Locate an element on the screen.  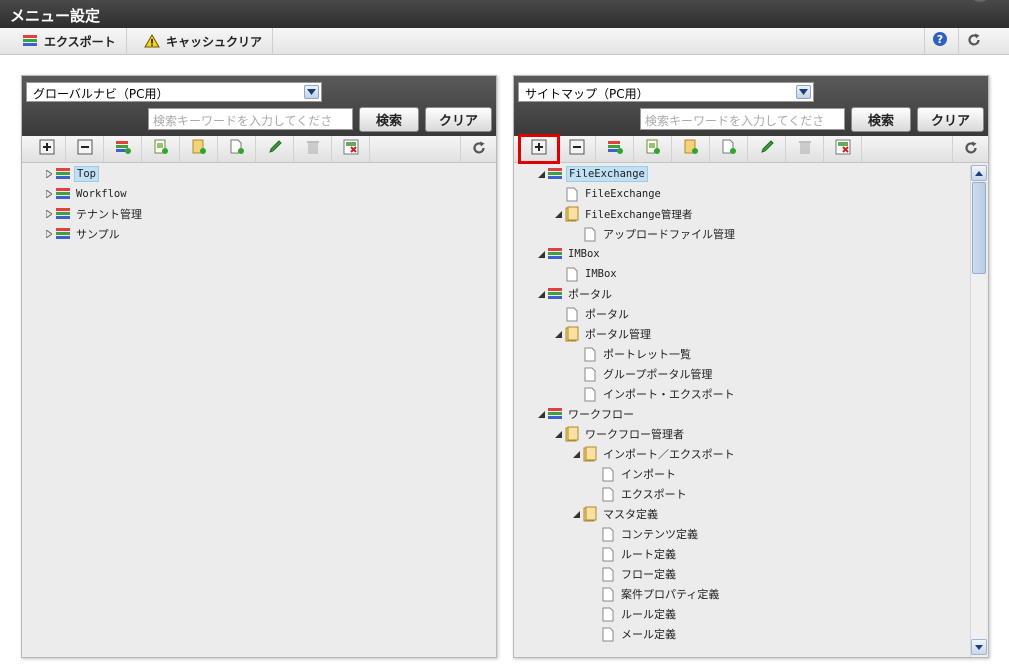
add-item-icon is located at coordinates (237, 149).